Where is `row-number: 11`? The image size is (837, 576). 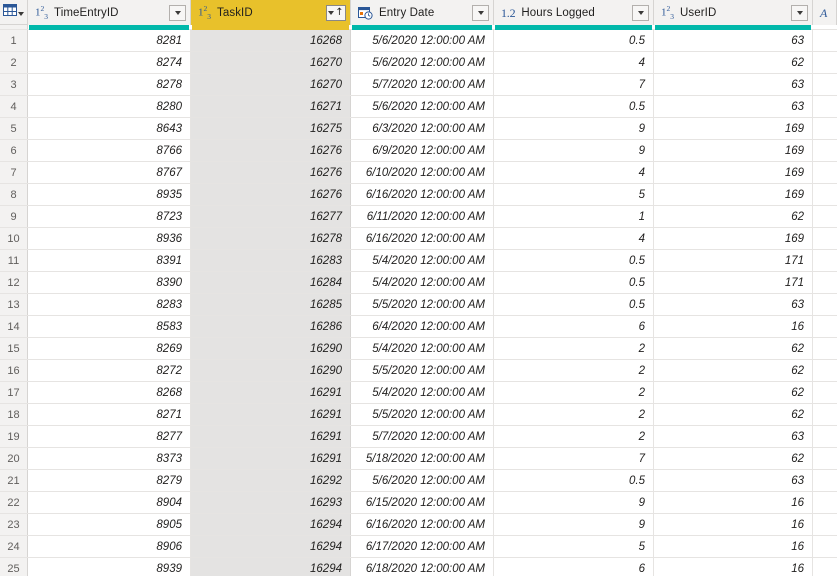 row-number: 11 is located at coordinates (14, 260).